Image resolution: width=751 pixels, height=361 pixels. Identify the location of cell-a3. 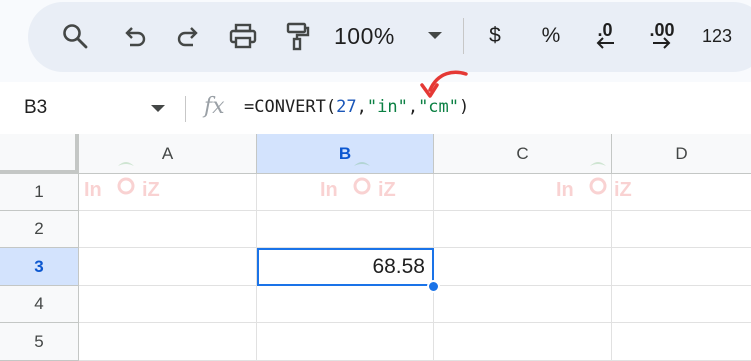
(168, 267).